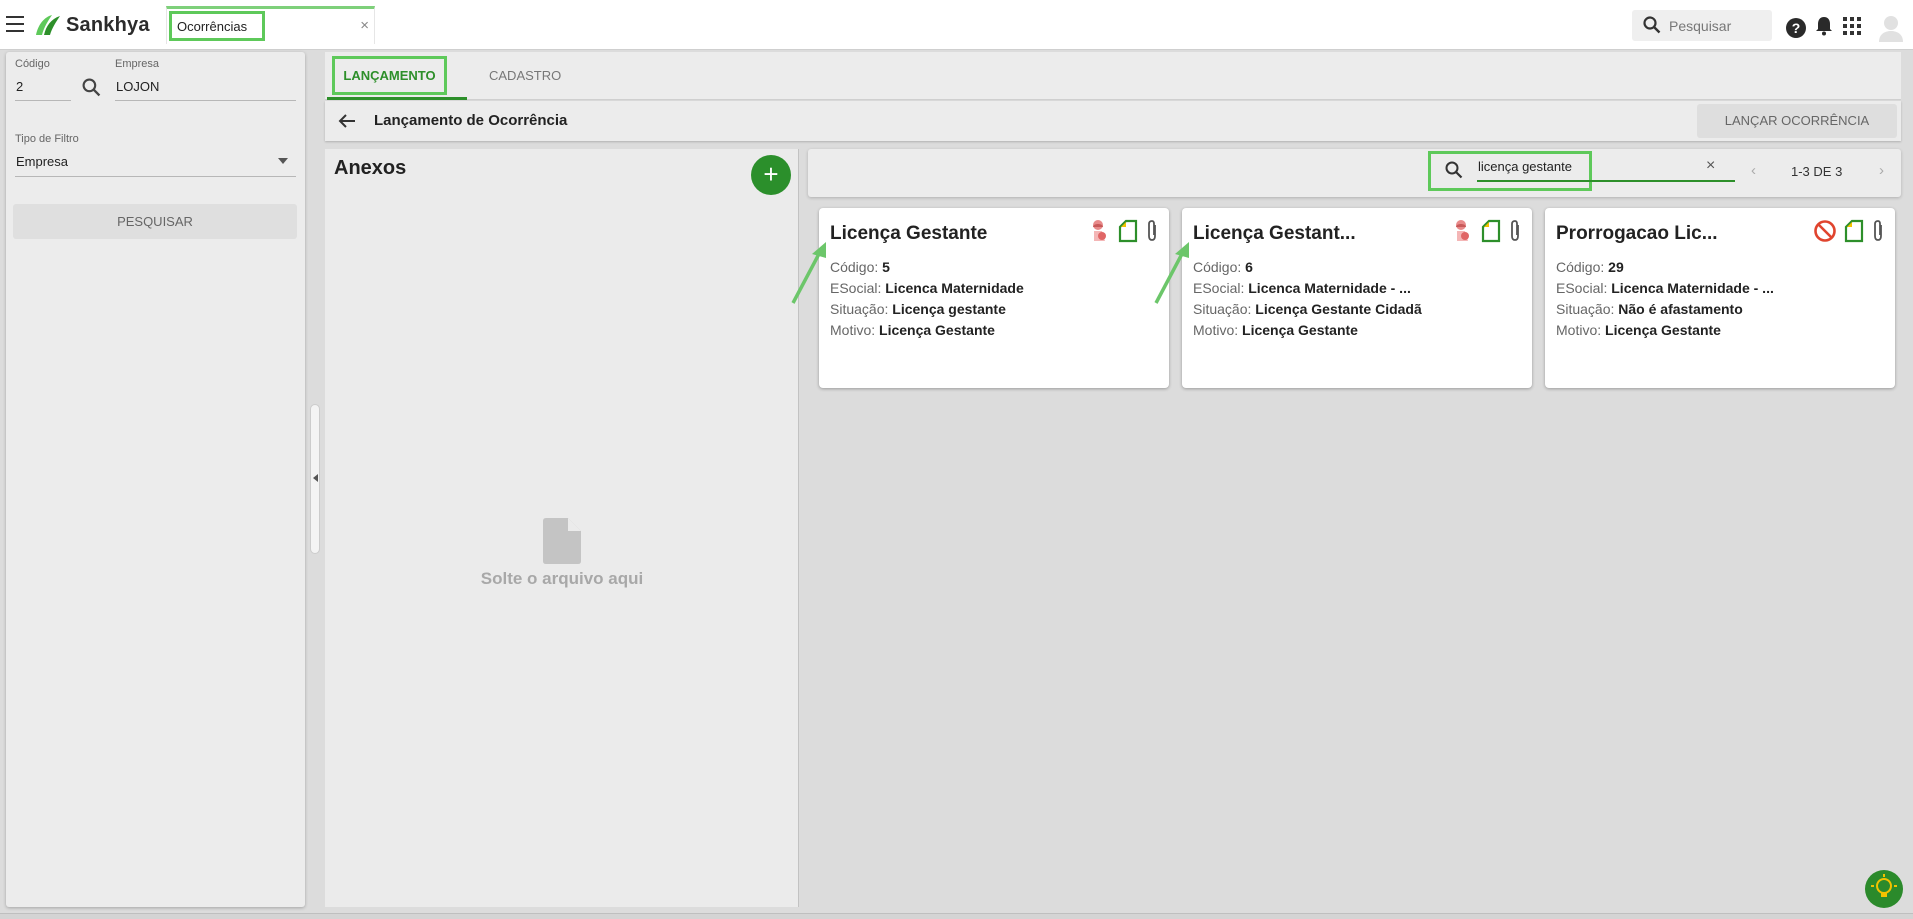  Describe the element at coordinates (909, 233) in the screenshot. I see `card-title: Licença Gestante` at that location.